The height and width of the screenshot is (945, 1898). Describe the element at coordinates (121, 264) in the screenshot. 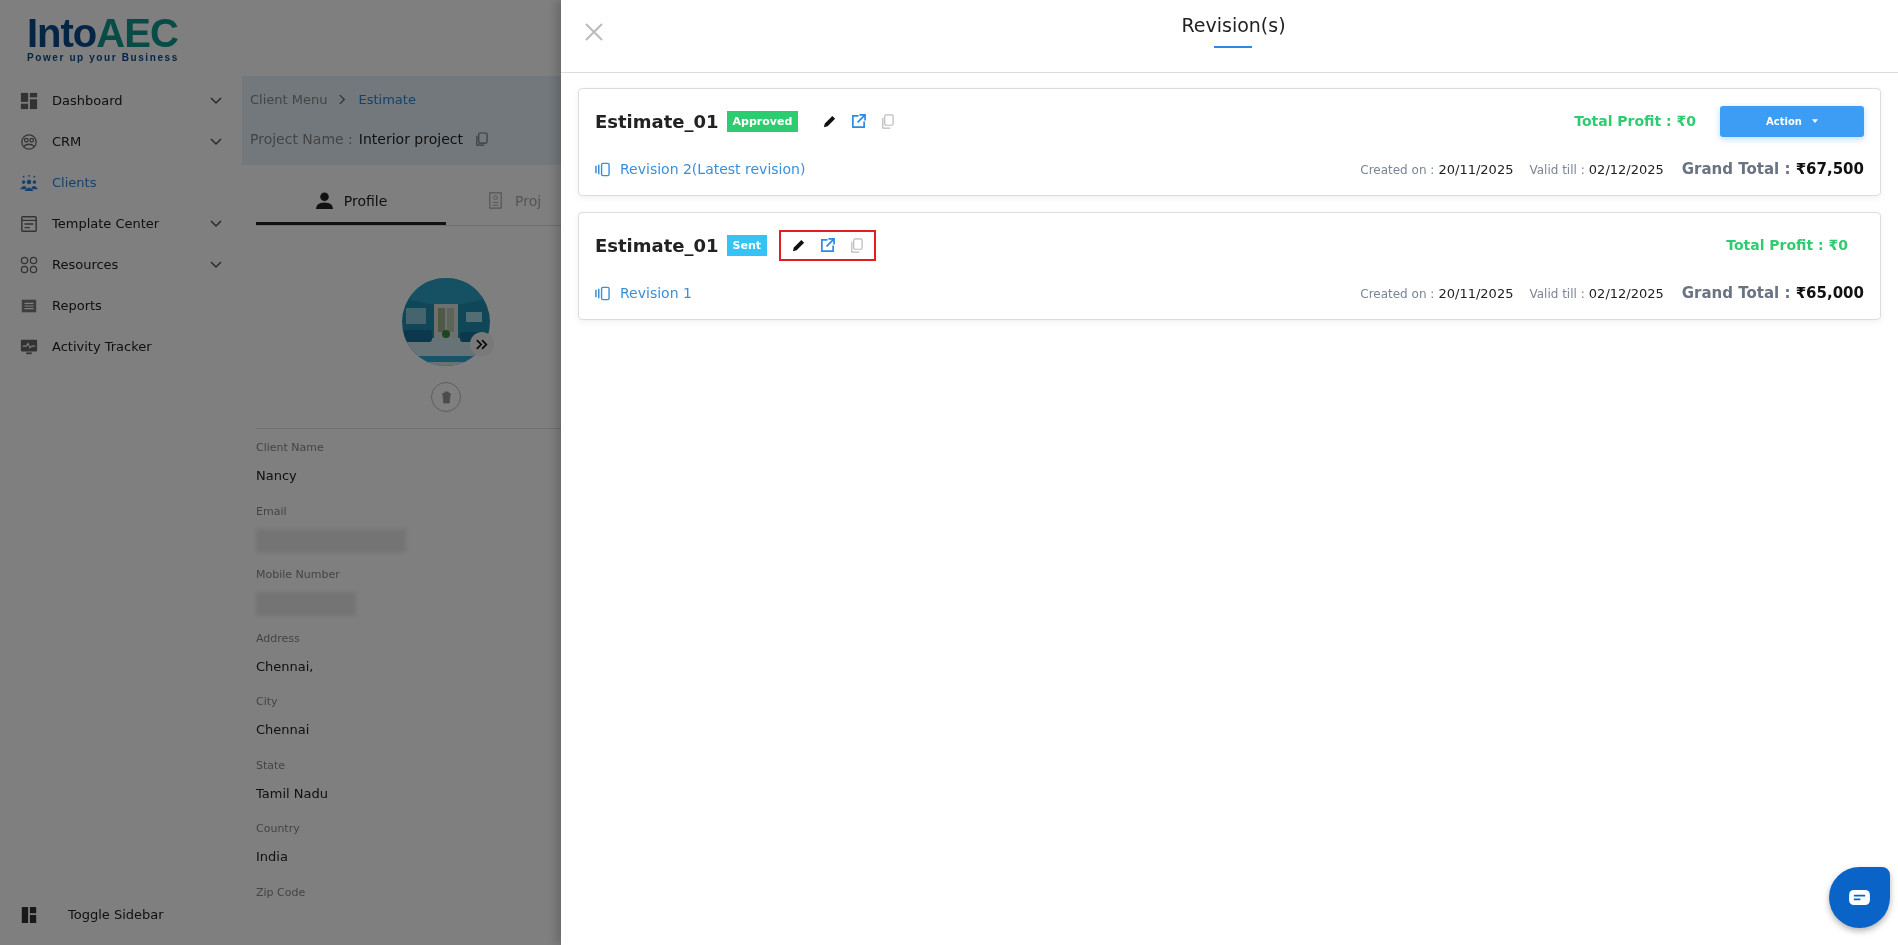

I see `sidebar-item: Resources` at that location.